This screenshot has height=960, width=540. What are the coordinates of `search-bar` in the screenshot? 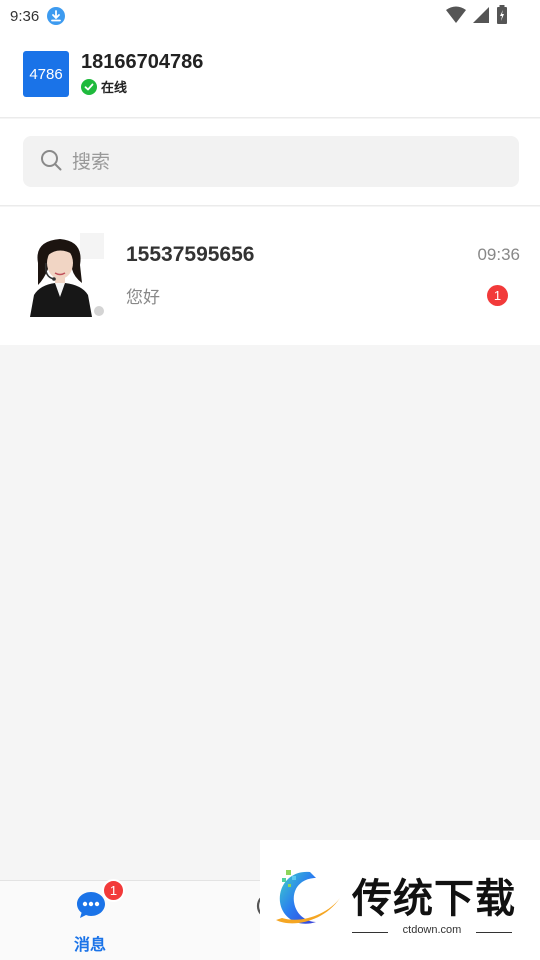 It's located at (271, 161).